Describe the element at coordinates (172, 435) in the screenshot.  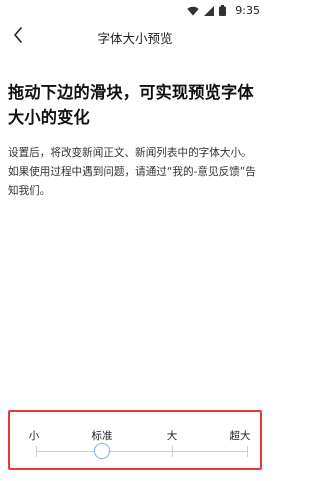
I see `level-label-large: 大` at that location.